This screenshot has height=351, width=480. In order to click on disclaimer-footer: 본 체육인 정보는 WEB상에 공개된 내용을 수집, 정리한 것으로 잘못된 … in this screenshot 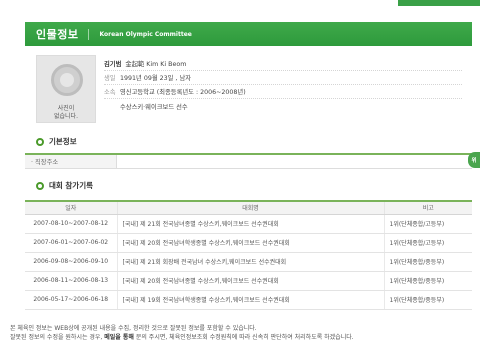, I will do `click(241, 333)`.